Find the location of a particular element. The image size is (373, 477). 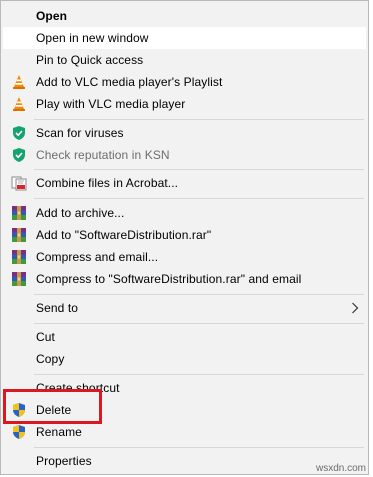

menu-item-copy: Copy is located at coordinates (184, 359).